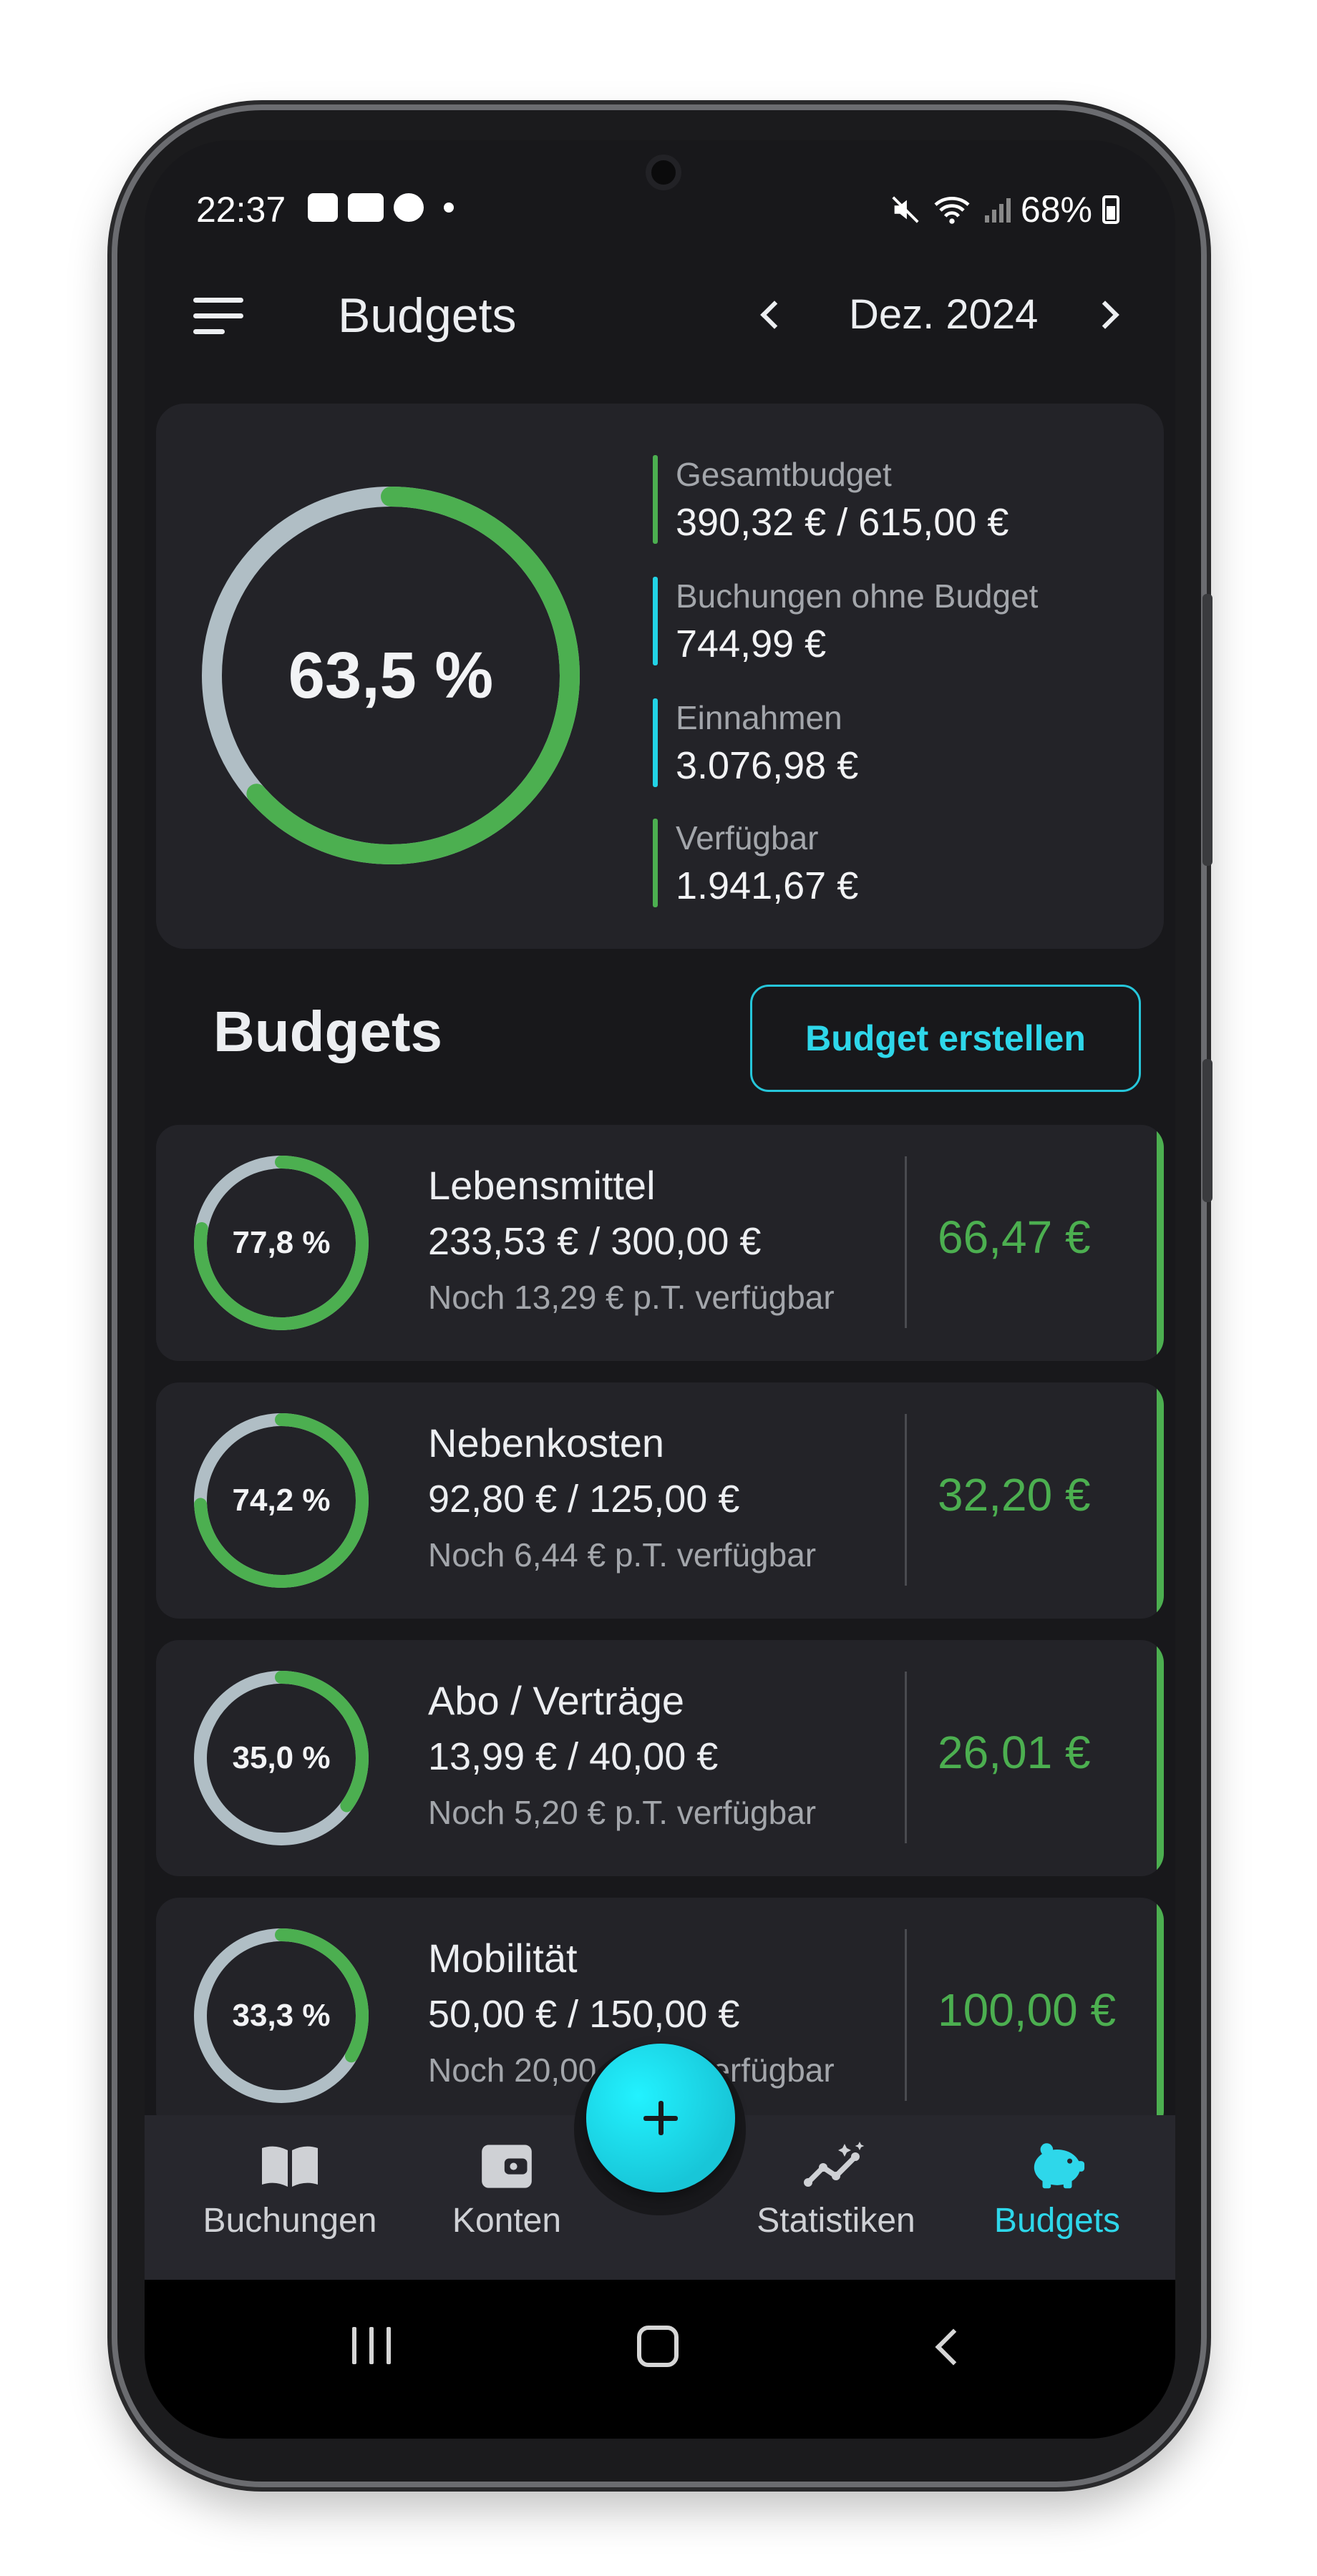 Image resolution: width=1317 pixels, height=2576 pixels. I want to click on nav-label: Konten, so click(507, 2221).